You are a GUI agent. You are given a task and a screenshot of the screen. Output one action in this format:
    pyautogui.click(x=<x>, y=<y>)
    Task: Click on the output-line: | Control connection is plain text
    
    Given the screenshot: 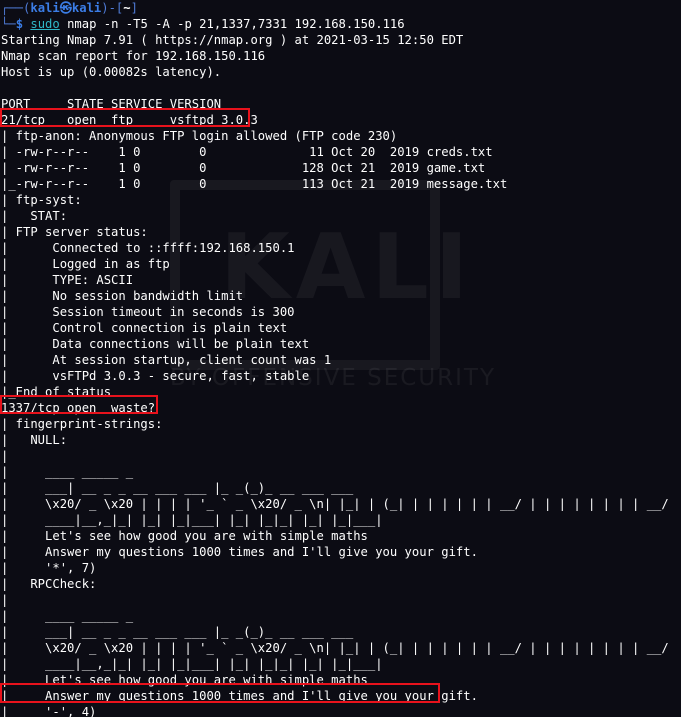 What is the action you would take?
    pyautogui.click(x=144, y=328)
    